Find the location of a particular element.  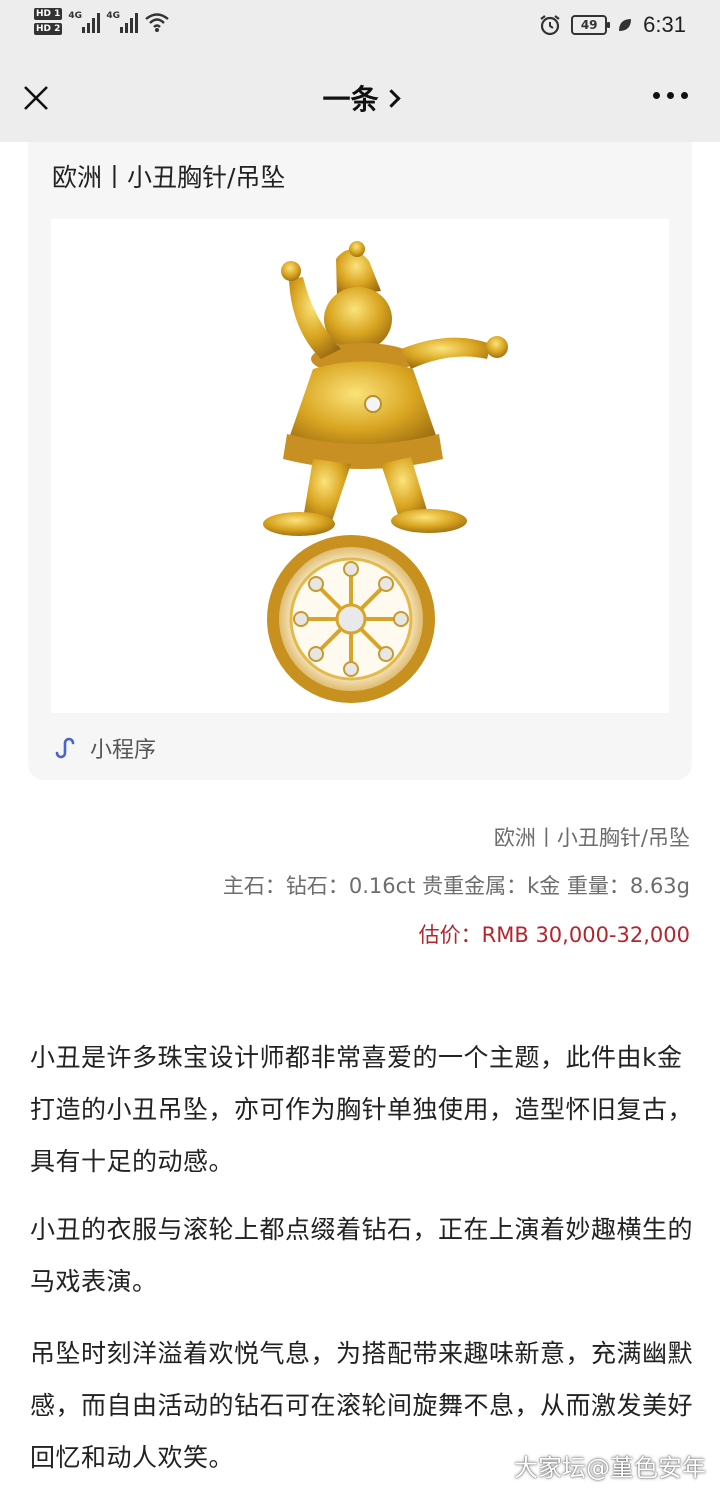

alarm-icon is located at coordinates (550, 25).